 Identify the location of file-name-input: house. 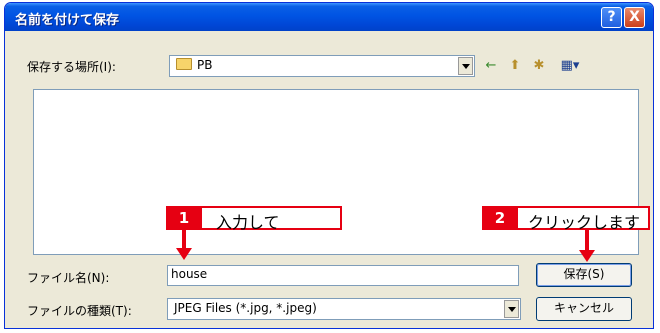
(343, 275).